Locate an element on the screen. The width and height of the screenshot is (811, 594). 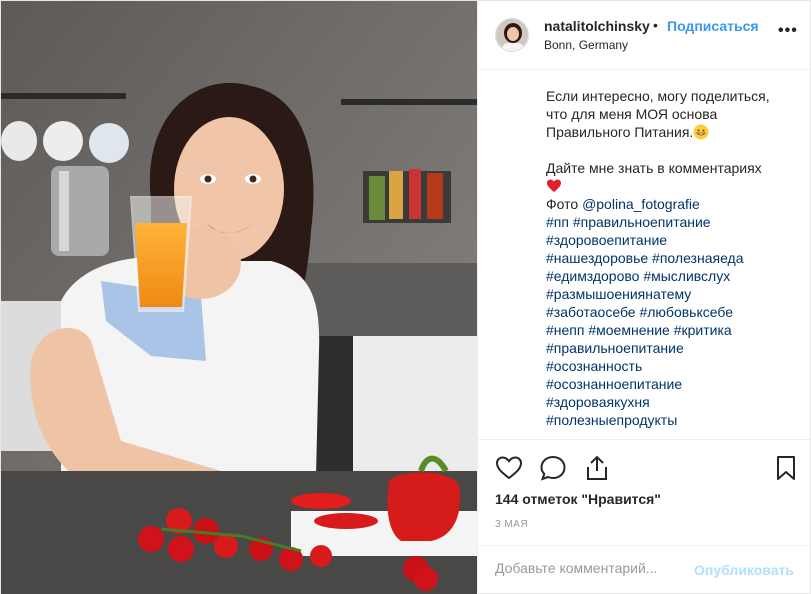
hashtag-line: #непп #моемнение #критика is located at coordinates (673, 330).